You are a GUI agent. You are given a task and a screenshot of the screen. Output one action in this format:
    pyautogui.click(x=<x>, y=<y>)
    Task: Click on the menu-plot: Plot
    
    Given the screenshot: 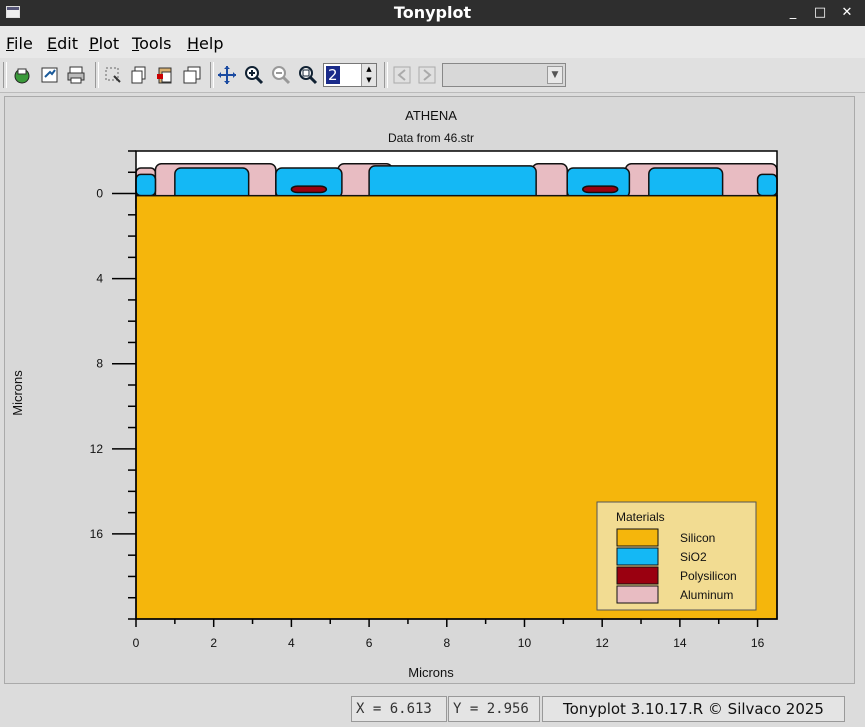 What is the action you would take?
    pyautogui.click(x=104, y=43)
    